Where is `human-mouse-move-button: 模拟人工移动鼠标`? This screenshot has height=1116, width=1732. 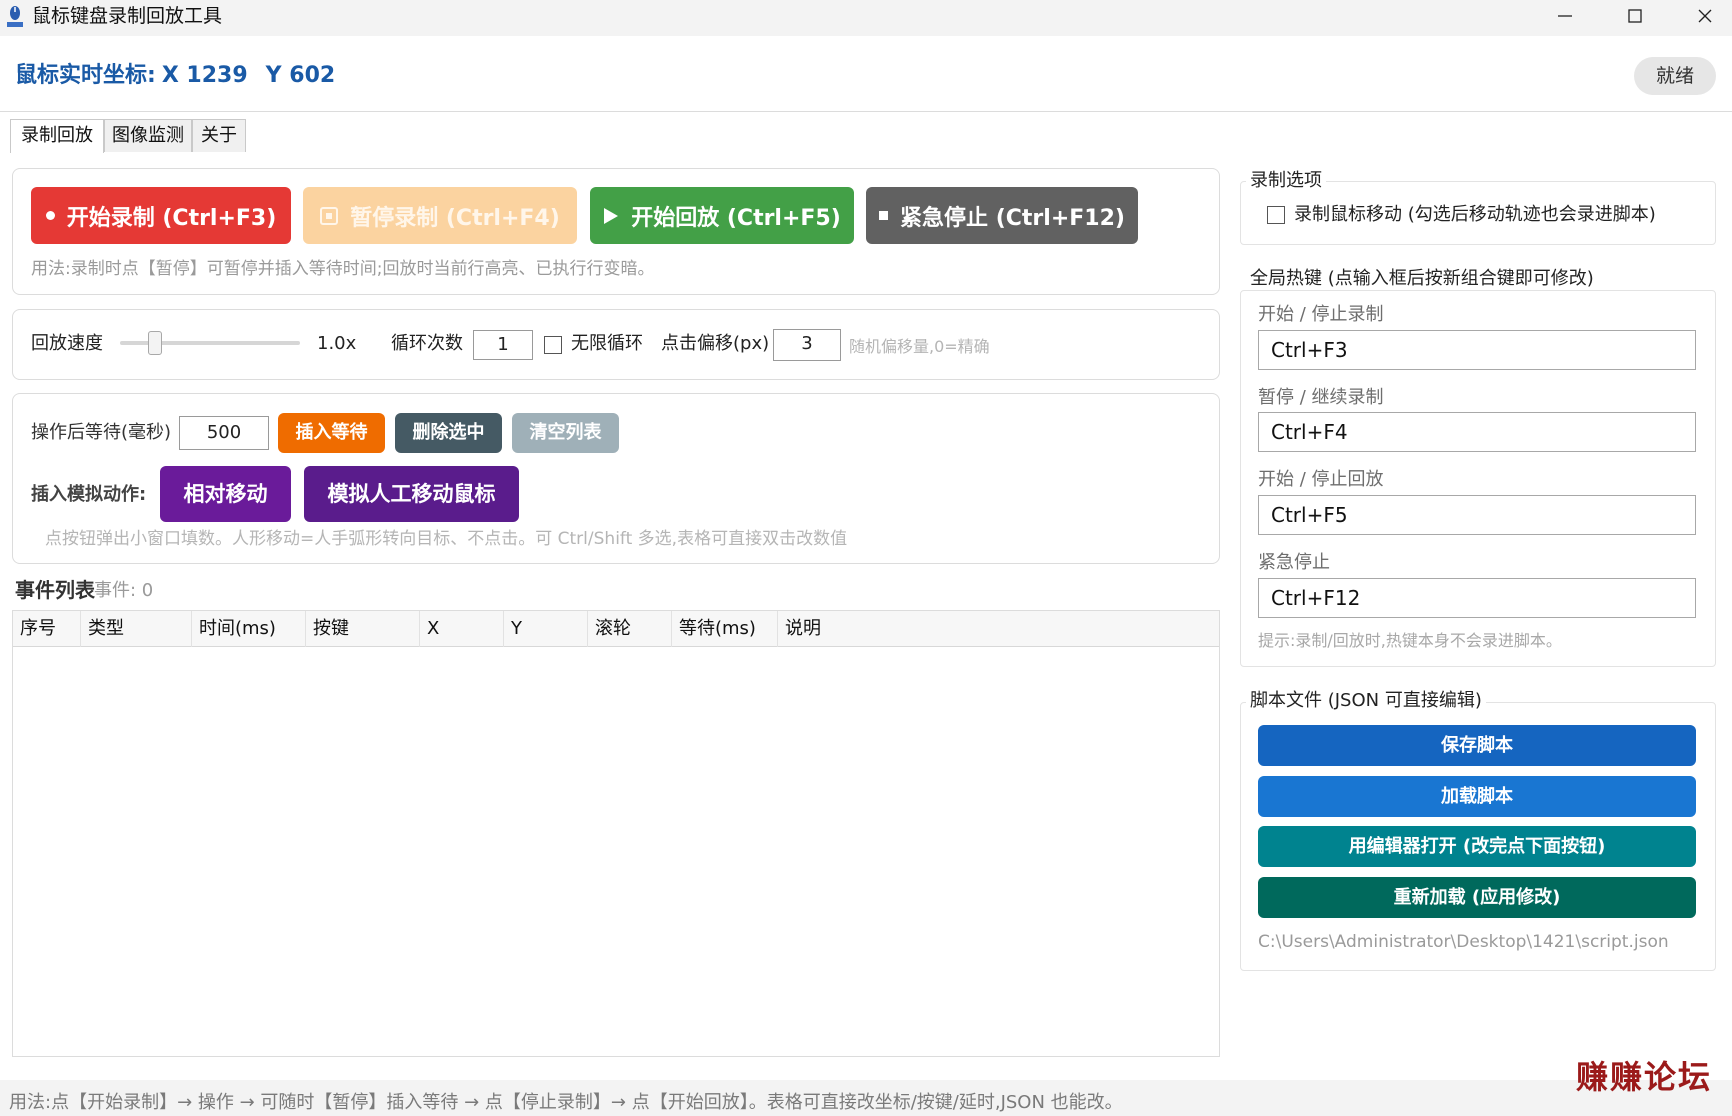
human-mouse-move-button: 模拟人工移动鼠标 is located at coordinates (411, 494).